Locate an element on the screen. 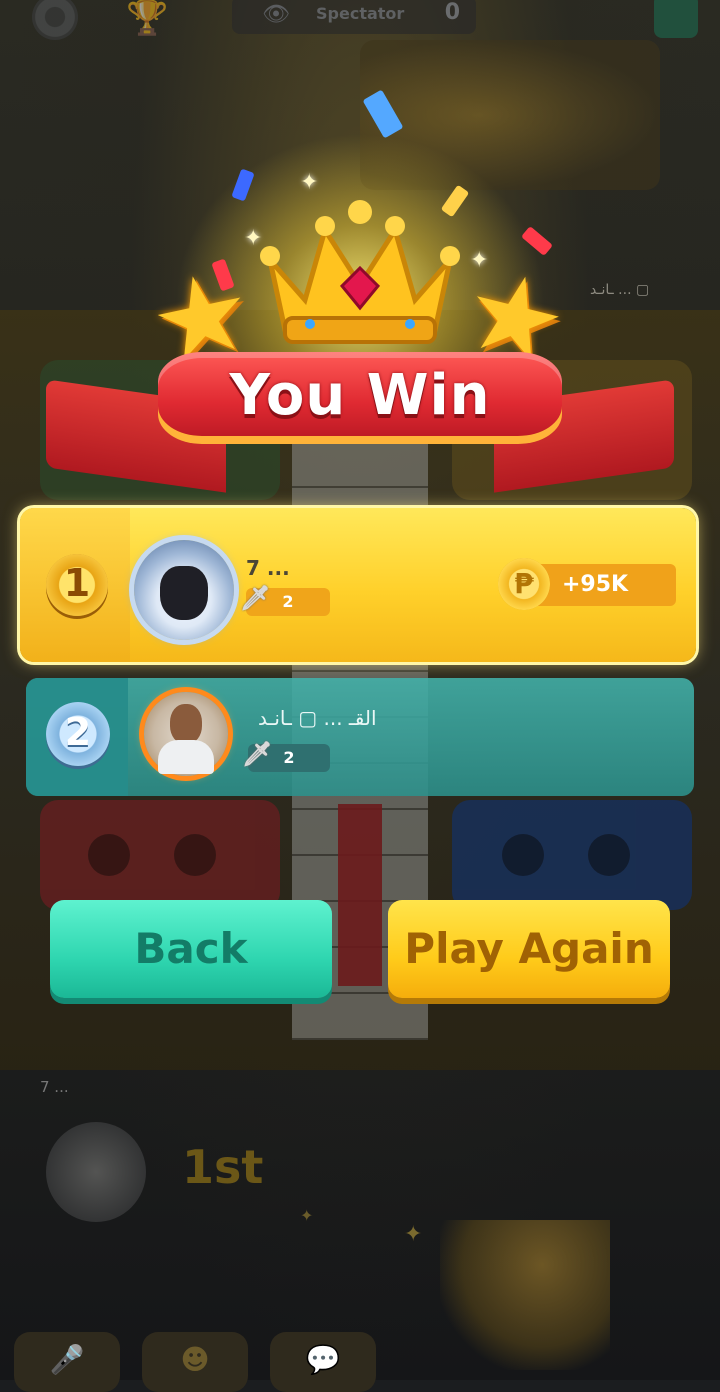 This screenshot has height=1392, width=720. spectator-count: 0 is located at coordinates (452, 12).